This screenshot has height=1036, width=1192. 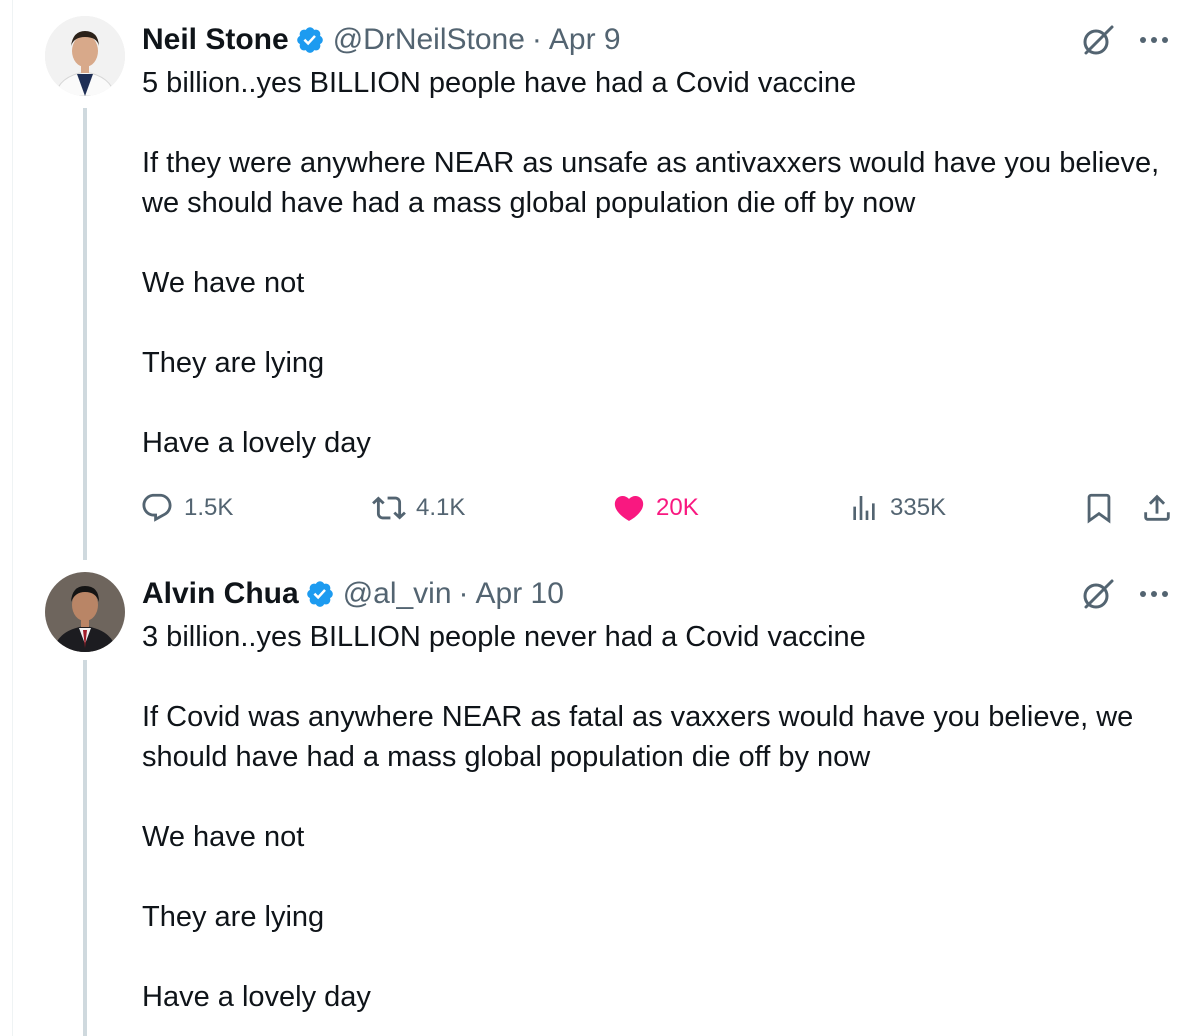 I want to click on bookmark-button, so click(x=1099, y=508).